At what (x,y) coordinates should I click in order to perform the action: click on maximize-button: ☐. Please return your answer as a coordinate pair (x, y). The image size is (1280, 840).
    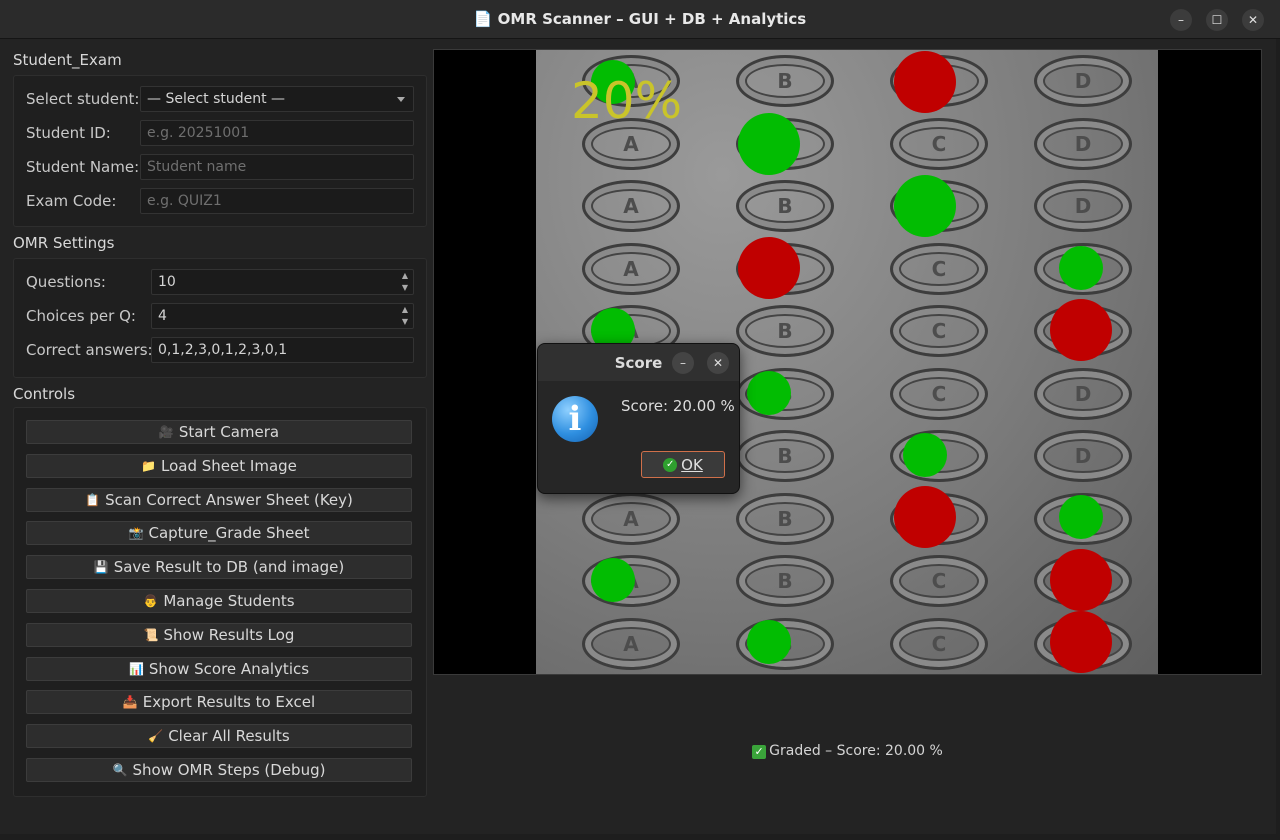
    Looking at the image, I should click on (1217, 20).